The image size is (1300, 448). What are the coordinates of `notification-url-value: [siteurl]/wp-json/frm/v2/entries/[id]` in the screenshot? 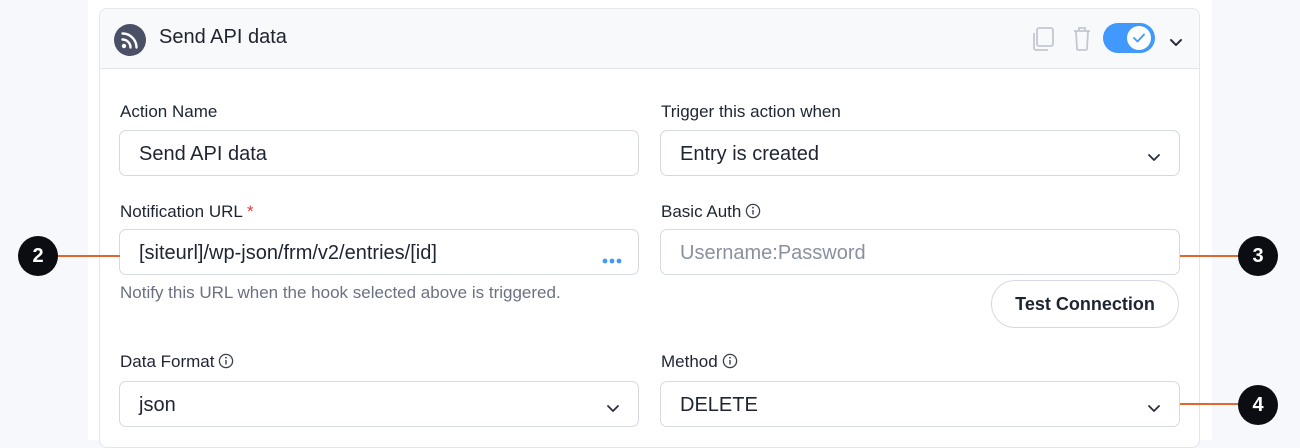 It's located at (288, 253).